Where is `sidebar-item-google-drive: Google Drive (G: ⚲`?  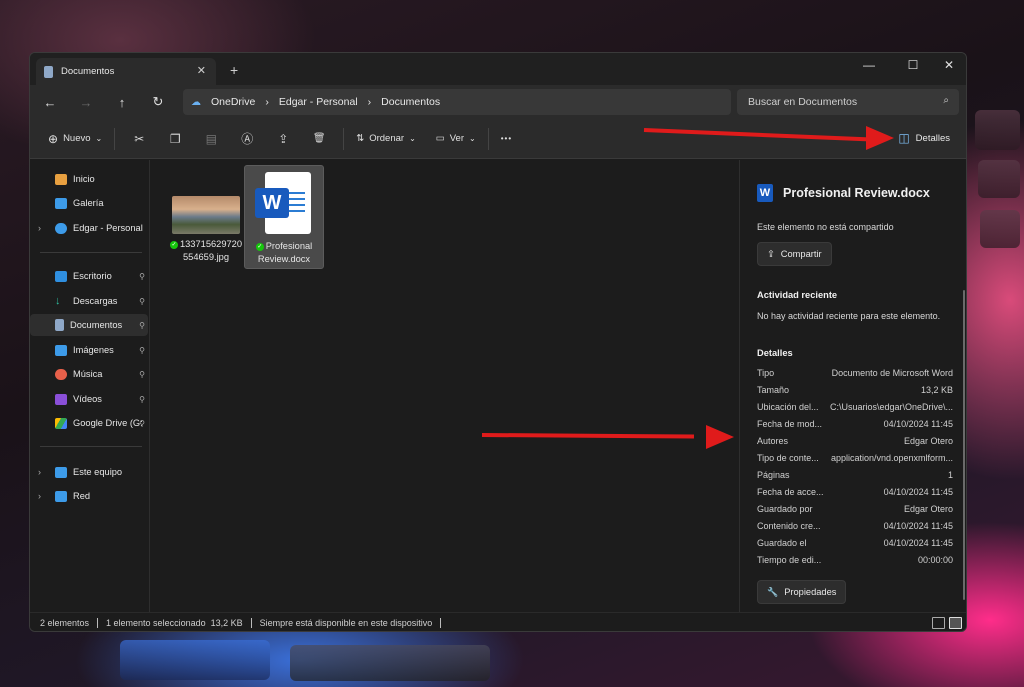 sidebar-item-google-drive: Google Drive (G: ⚲ is located at coordinates (89, 423).